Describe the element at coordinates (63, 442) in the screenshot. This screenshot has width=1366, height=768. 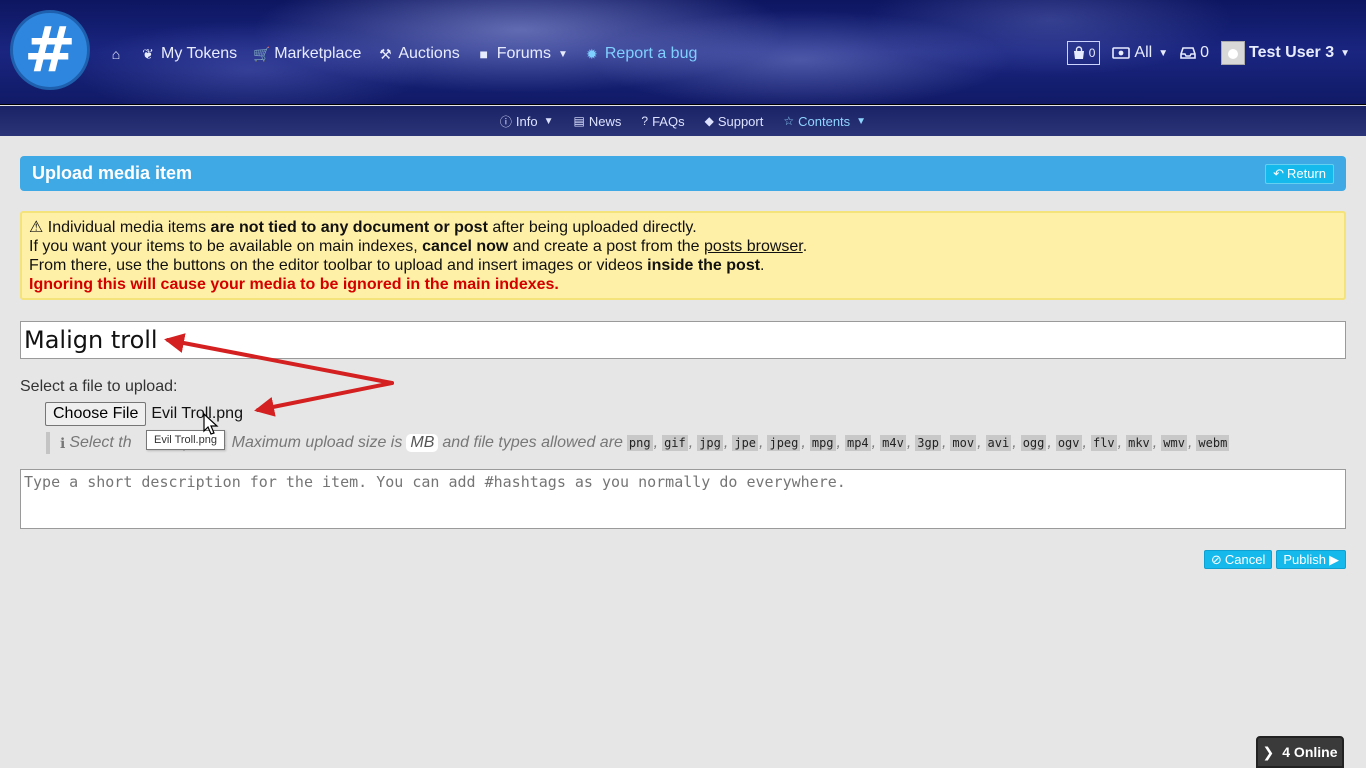
I see `info-circle-icon: ℹ` at that location.